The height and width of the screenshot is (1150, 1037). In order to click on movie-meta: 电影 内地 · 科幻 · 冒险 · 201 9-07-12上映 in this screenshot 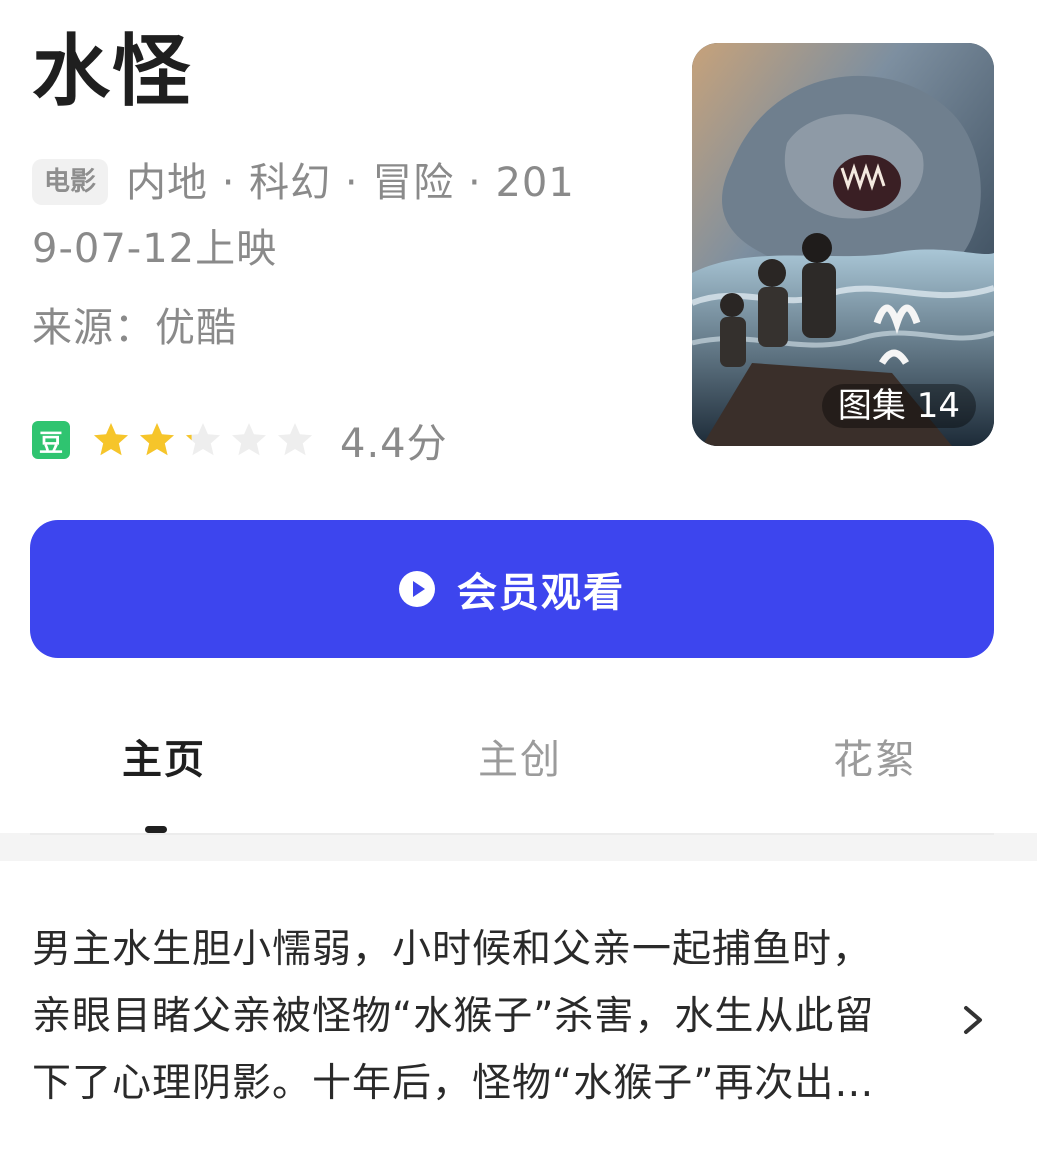, I will do `click(337, 216)`.